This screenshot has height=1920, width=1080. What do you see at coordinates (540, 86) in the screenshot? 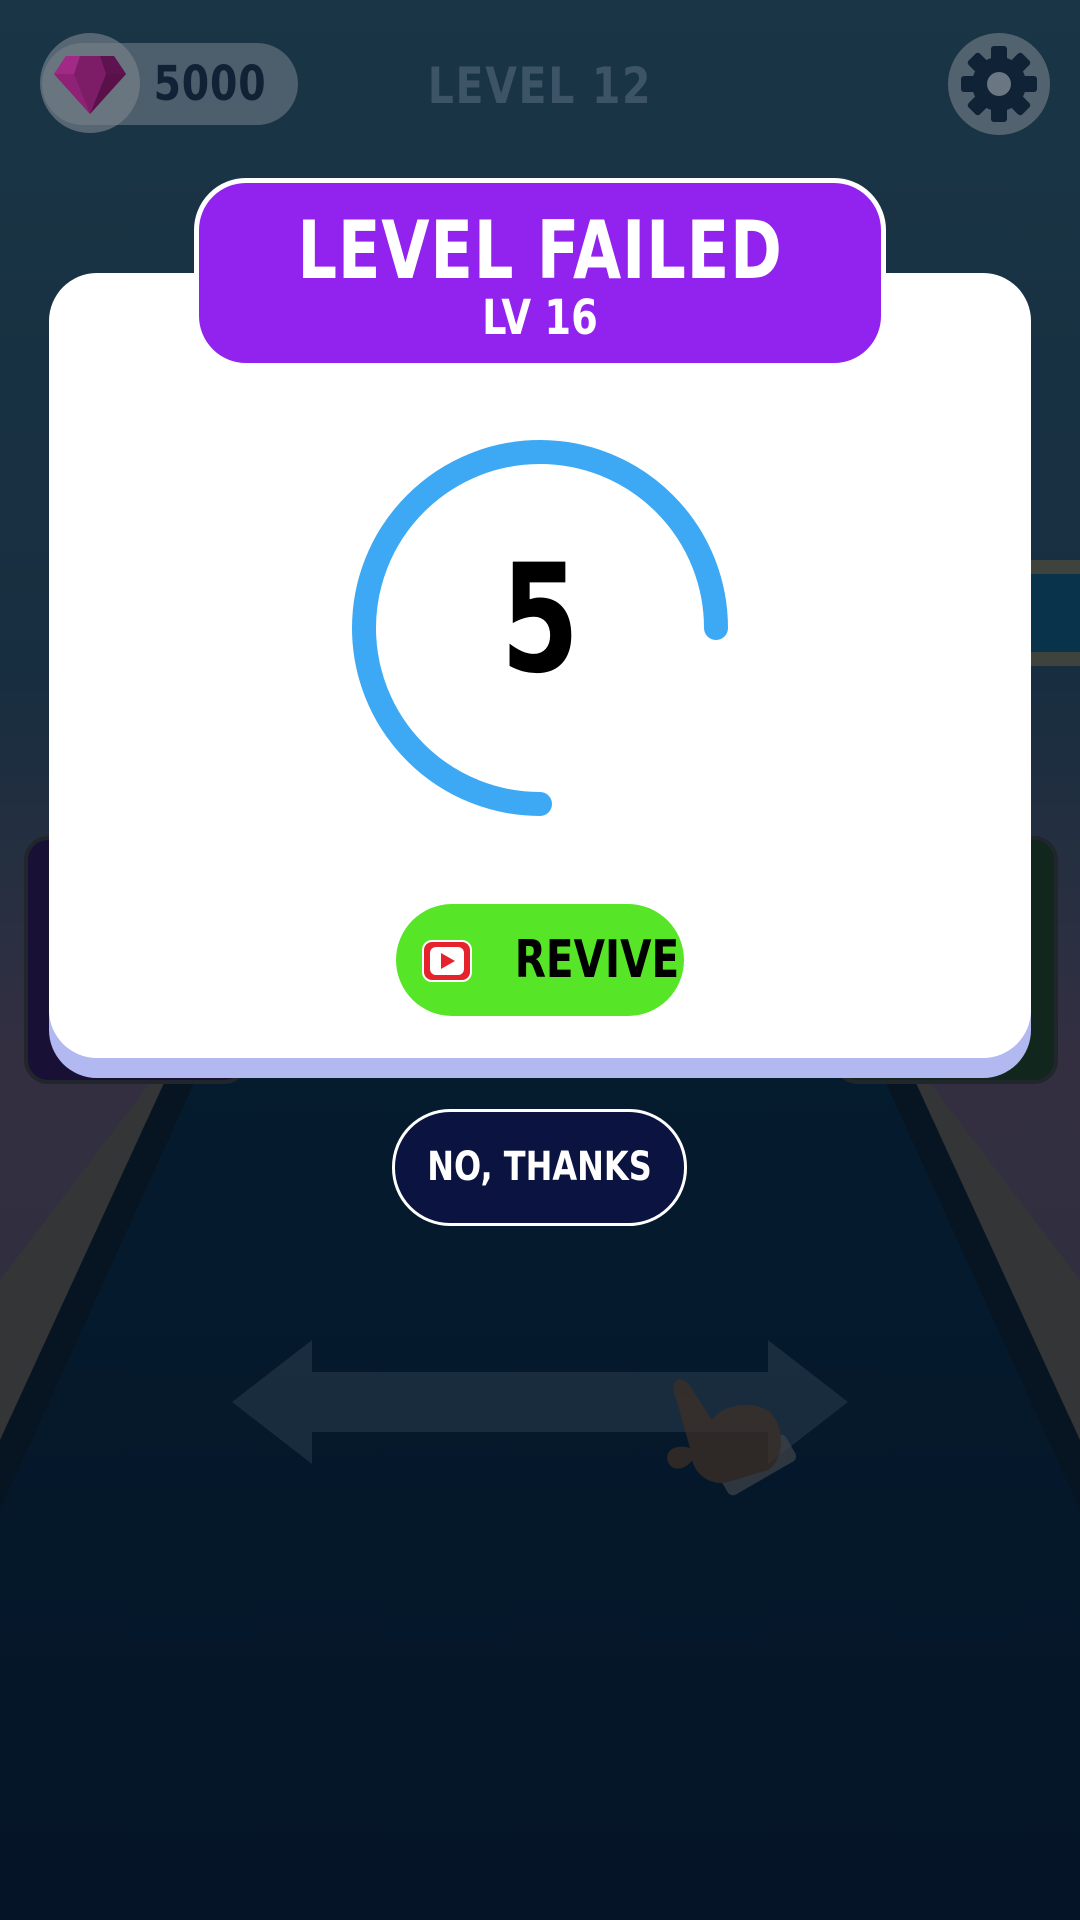
I see `level-title: LEVEL 12` at bounding box center [540, 86].